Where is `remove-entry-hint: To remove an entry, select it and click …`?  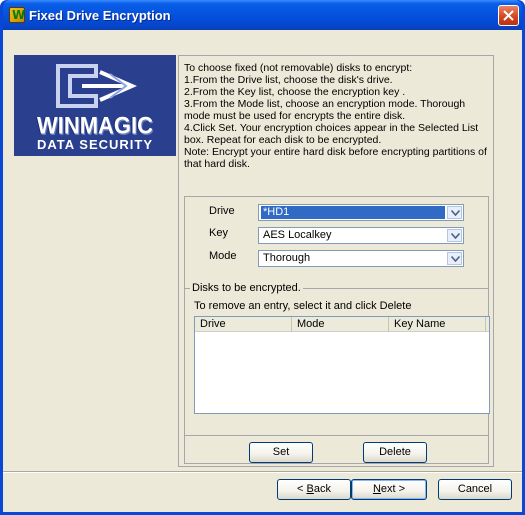 remove-entry-hint: To remove an entry, select it and click … is located at coordinates (303, 306).